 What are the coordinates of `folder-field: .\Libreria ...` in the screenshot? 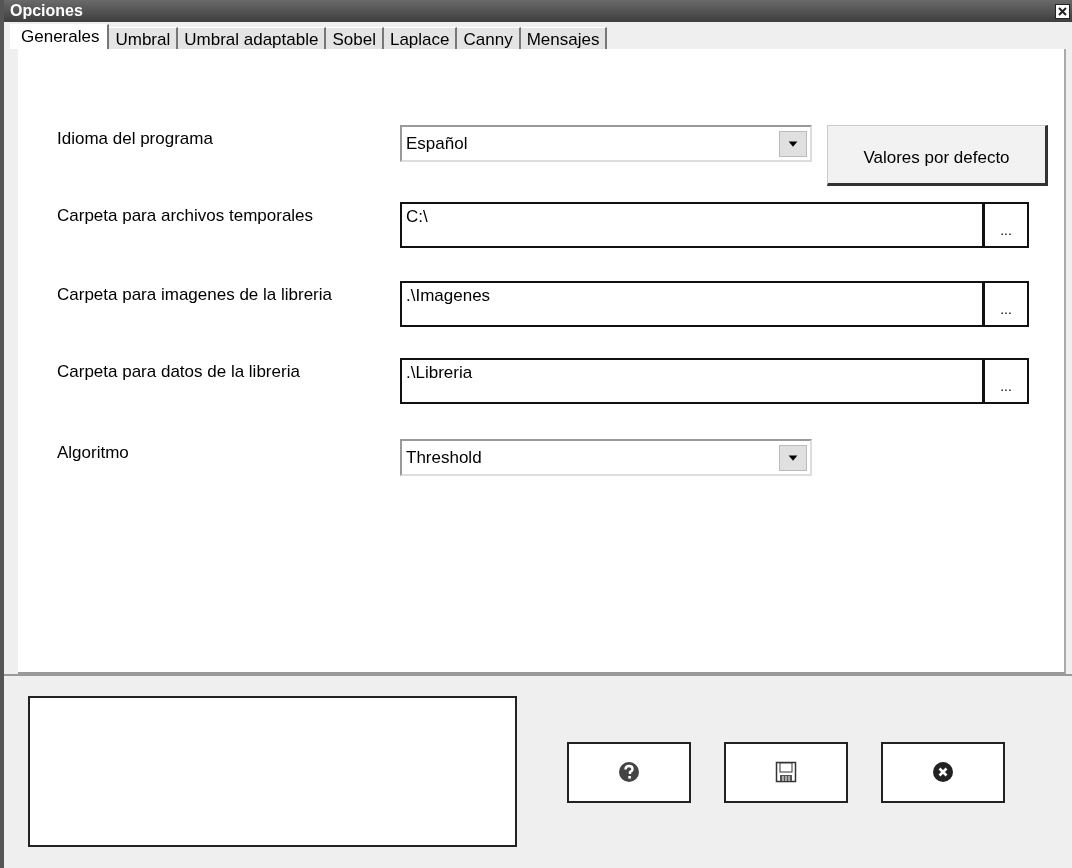 It's located at (714, 381).